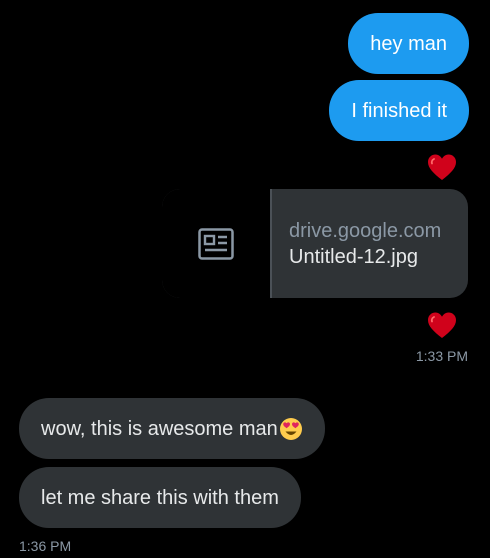 The width and height of the screenshot is (490, 558). I want to click on sent-message-bubble: I finished it, so click(399, 110).